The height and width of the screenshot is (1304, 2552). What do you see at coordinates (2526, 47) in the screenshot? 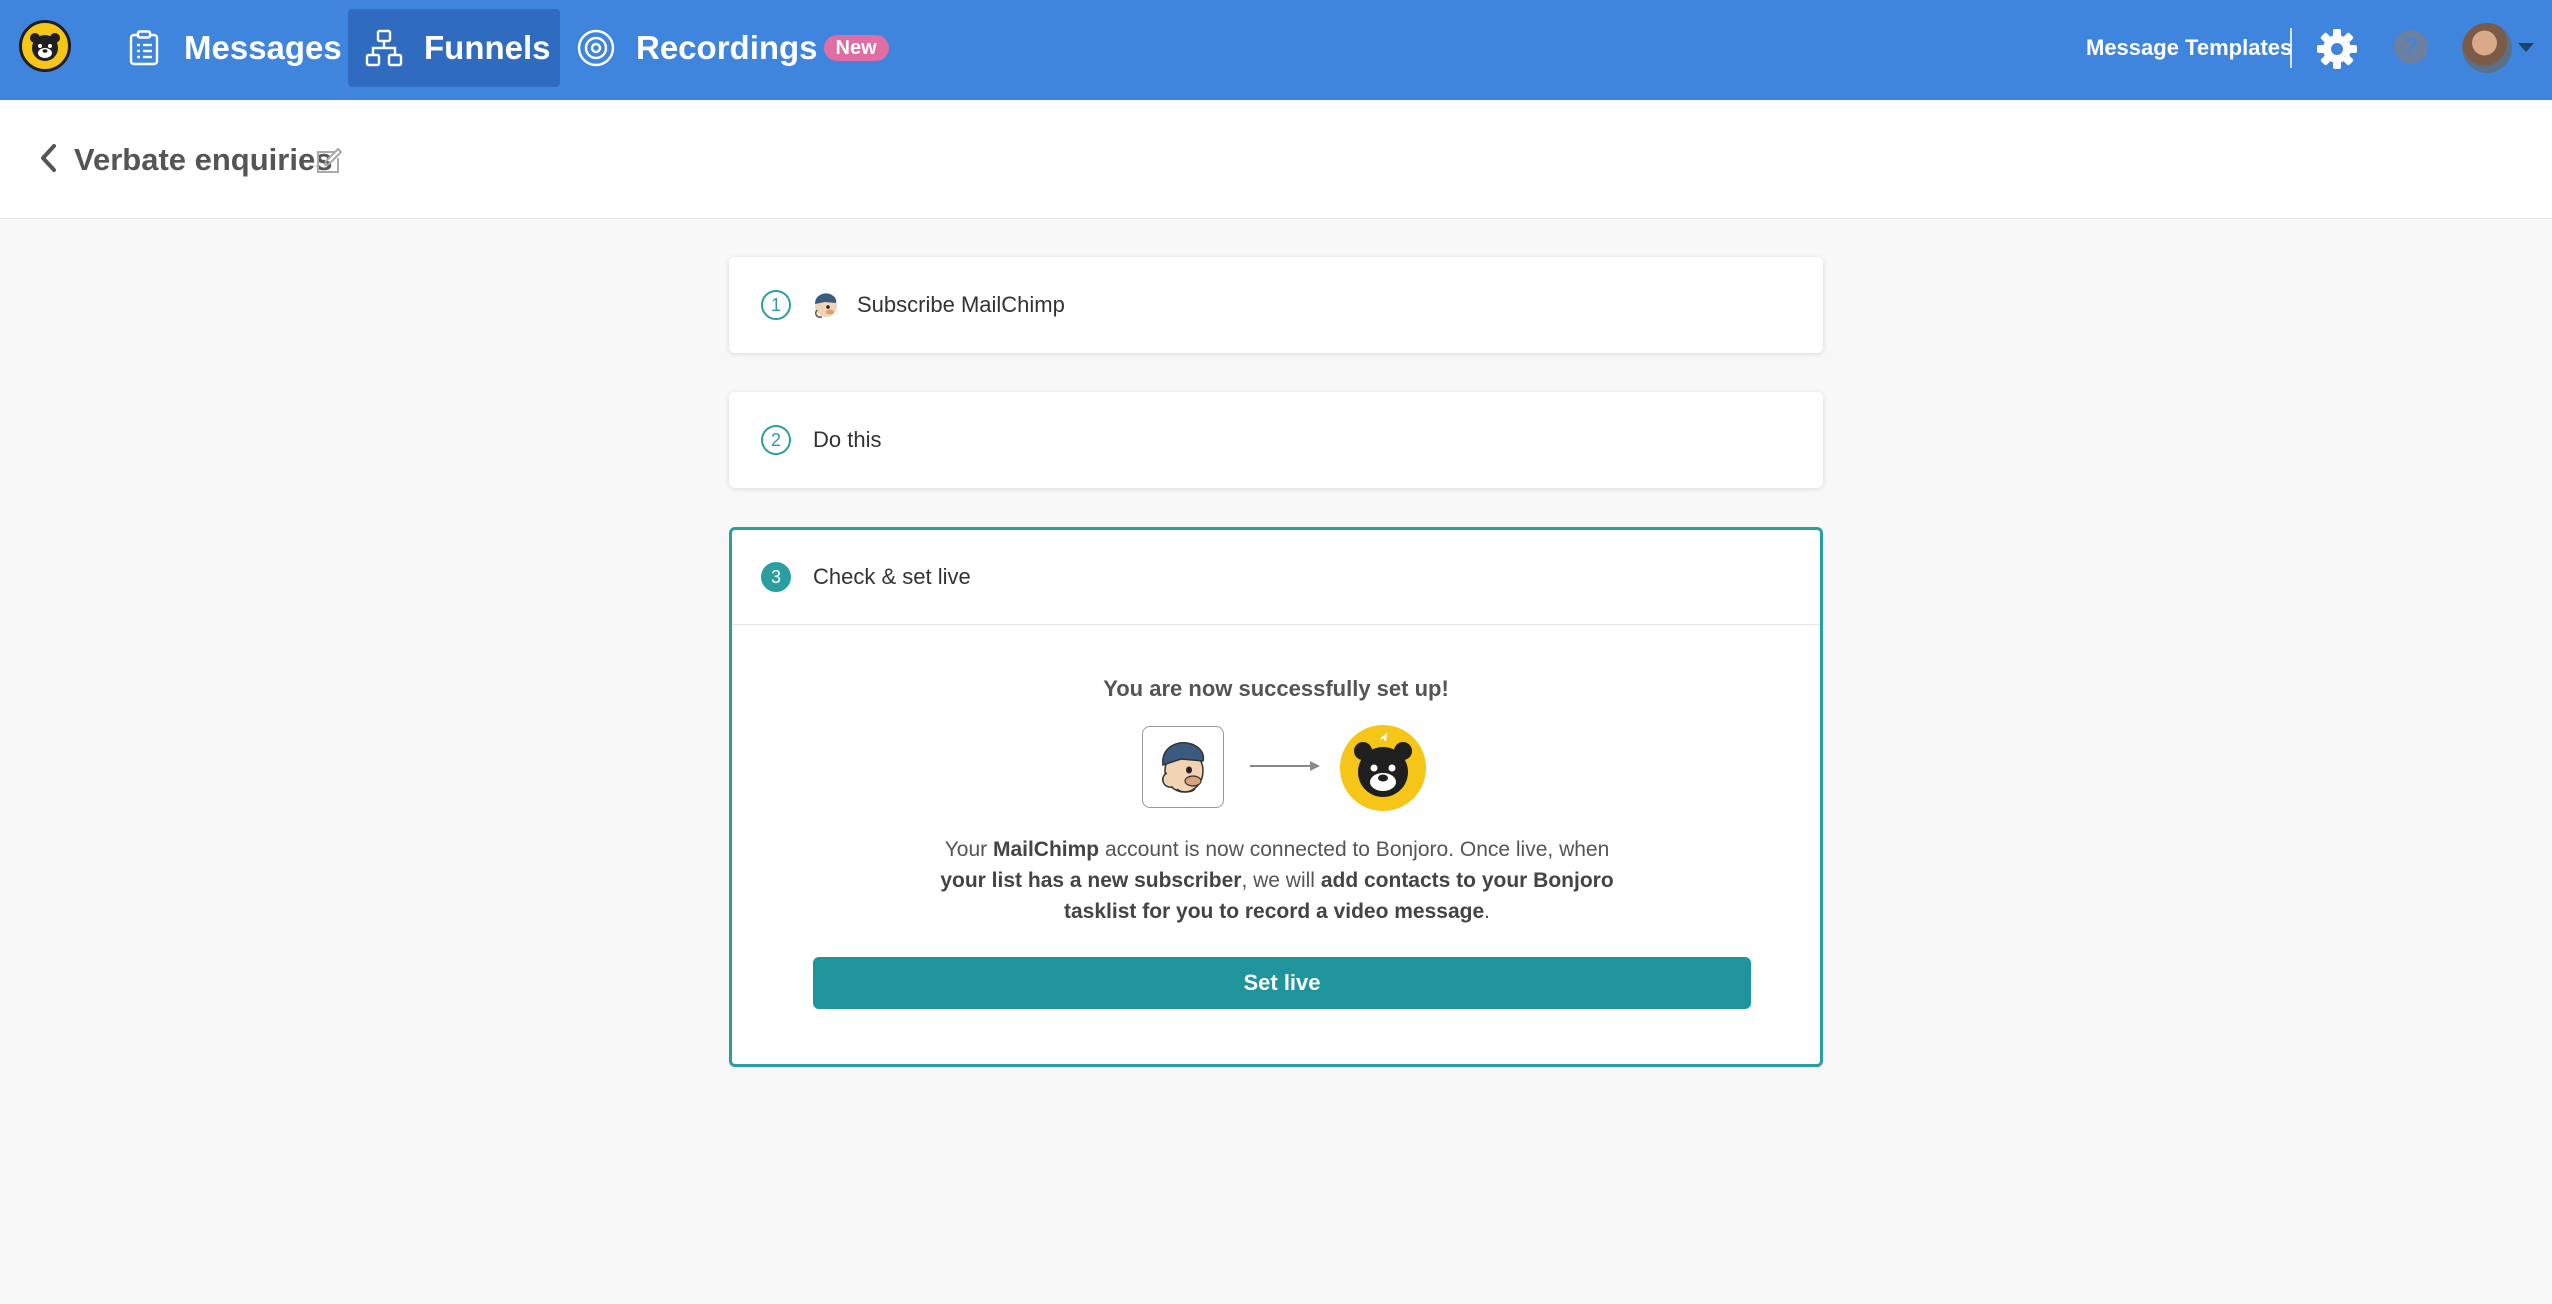
I see `chevron-down-icon` at bounding box center [2526, 47].